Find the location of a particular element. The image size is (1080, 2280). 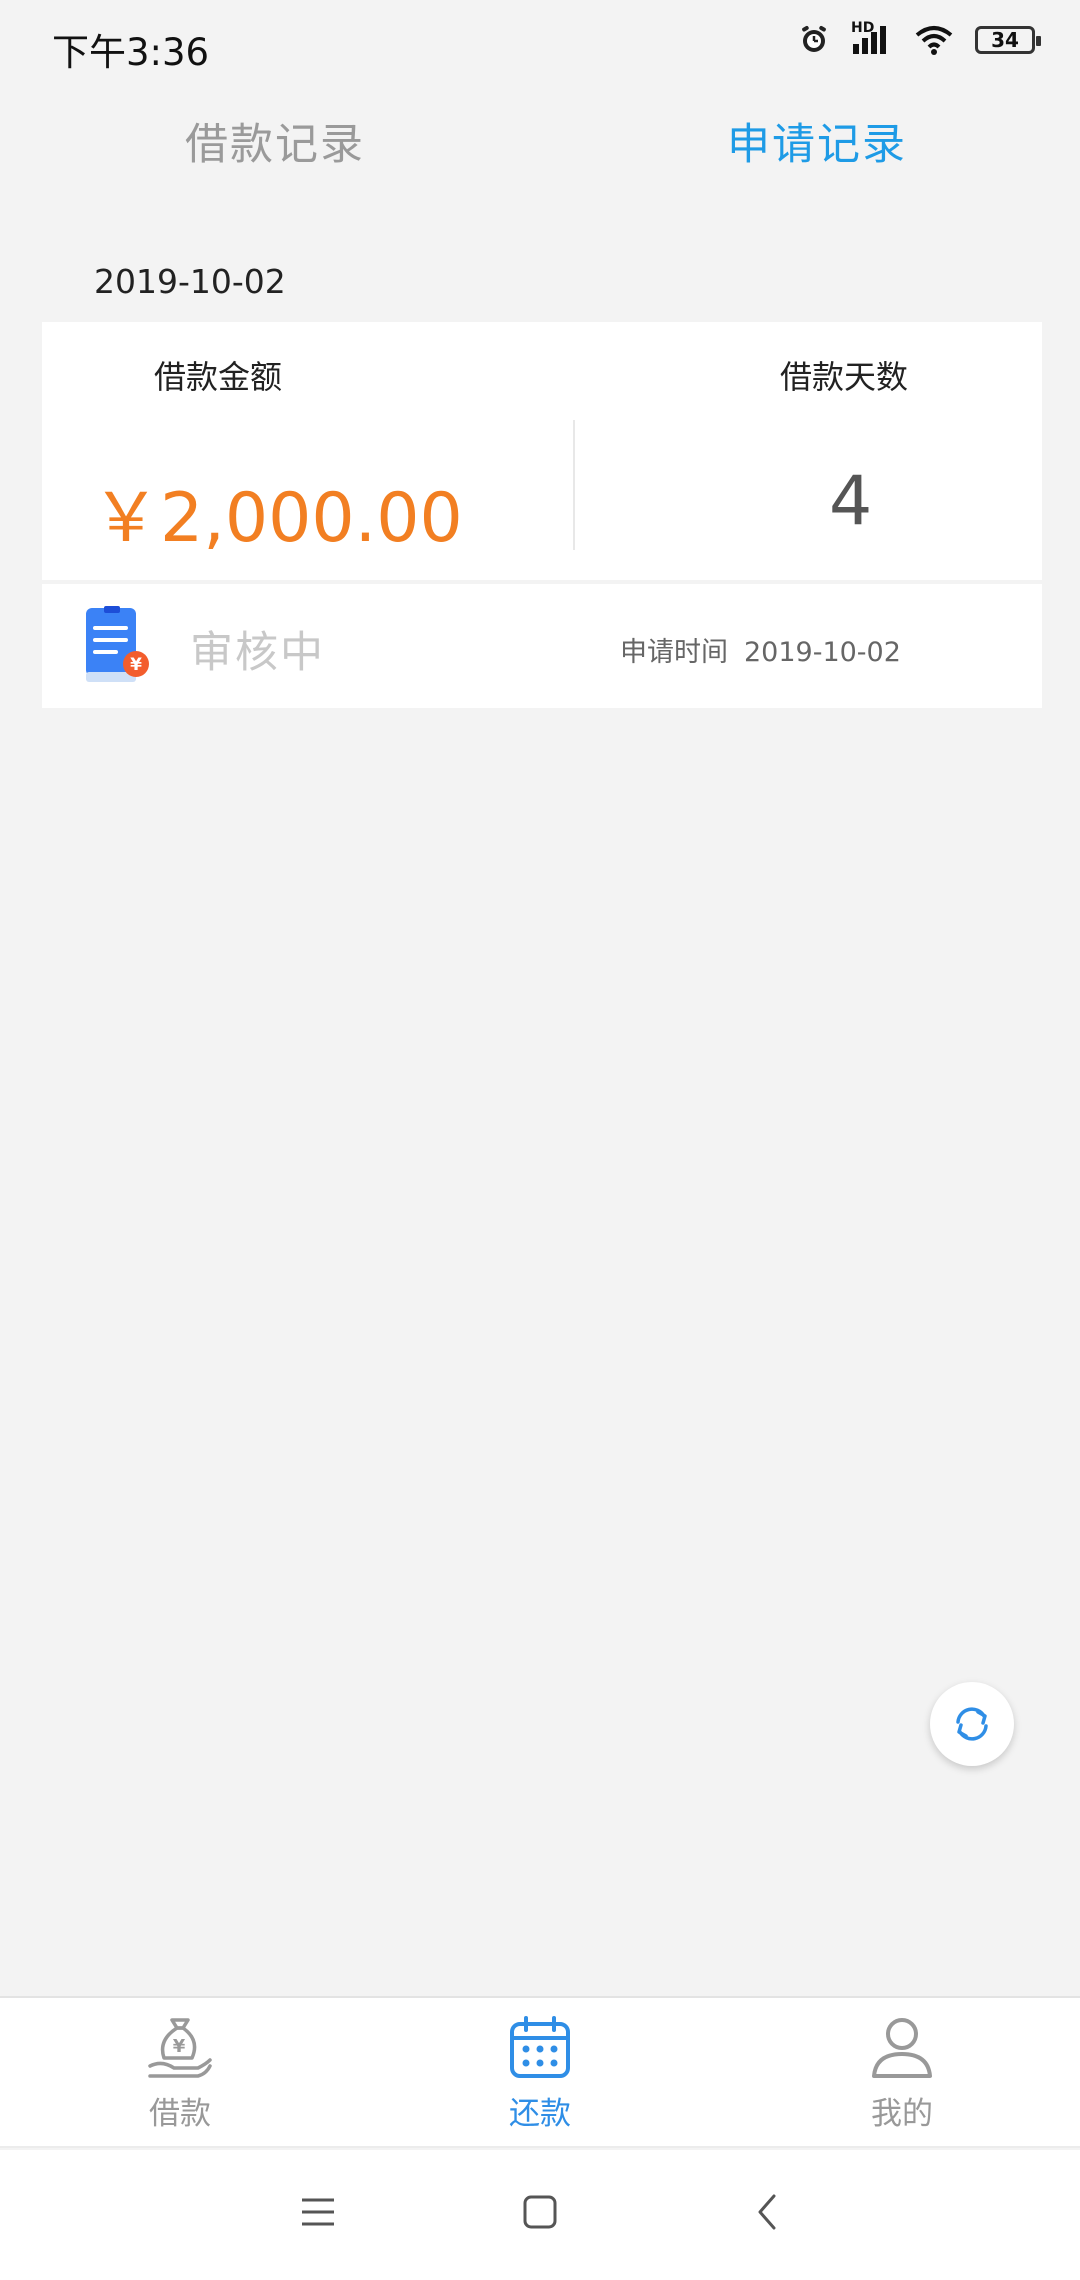

system-nav-bar is located at coordinates (540, 2215).